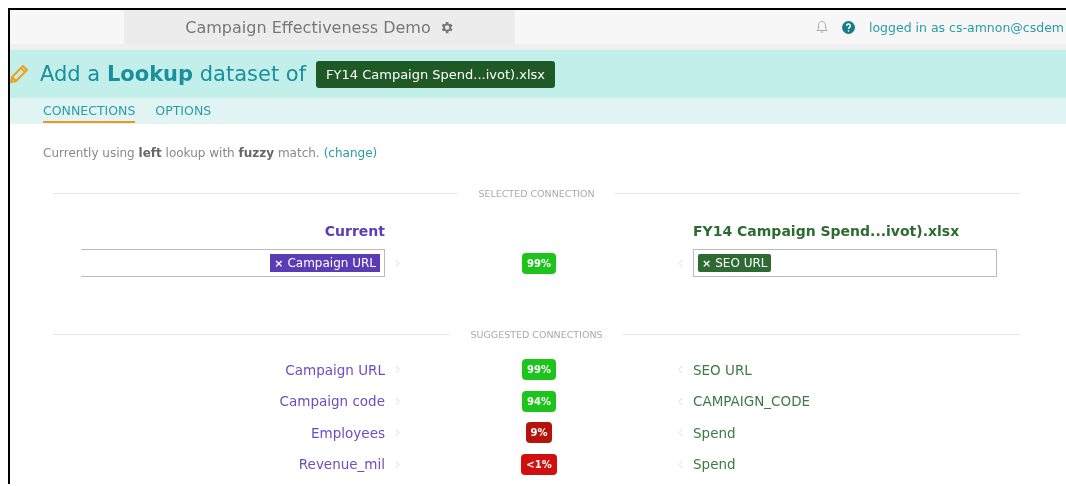 This screenshot has height=486, width=1066. What do you see at coordinates (332, 401) in the screenshot?
I see `source-field-name: Campaign code` at bounding box center [332, 401].